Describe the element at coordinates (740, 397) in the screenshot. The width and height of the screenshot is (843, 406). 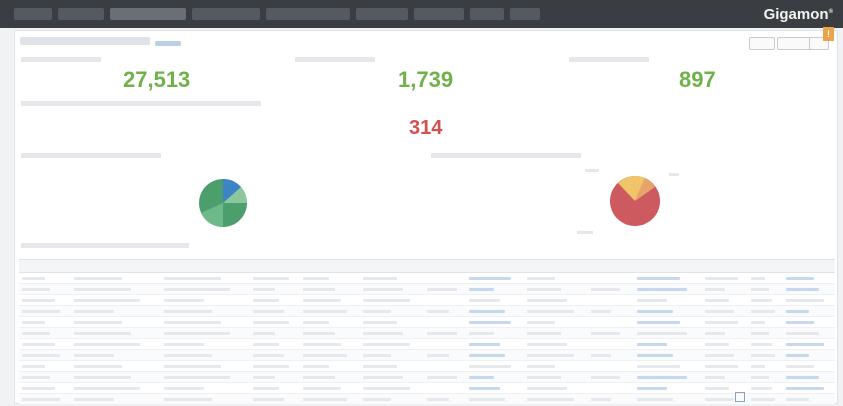
I see `page-button-current` at that location.